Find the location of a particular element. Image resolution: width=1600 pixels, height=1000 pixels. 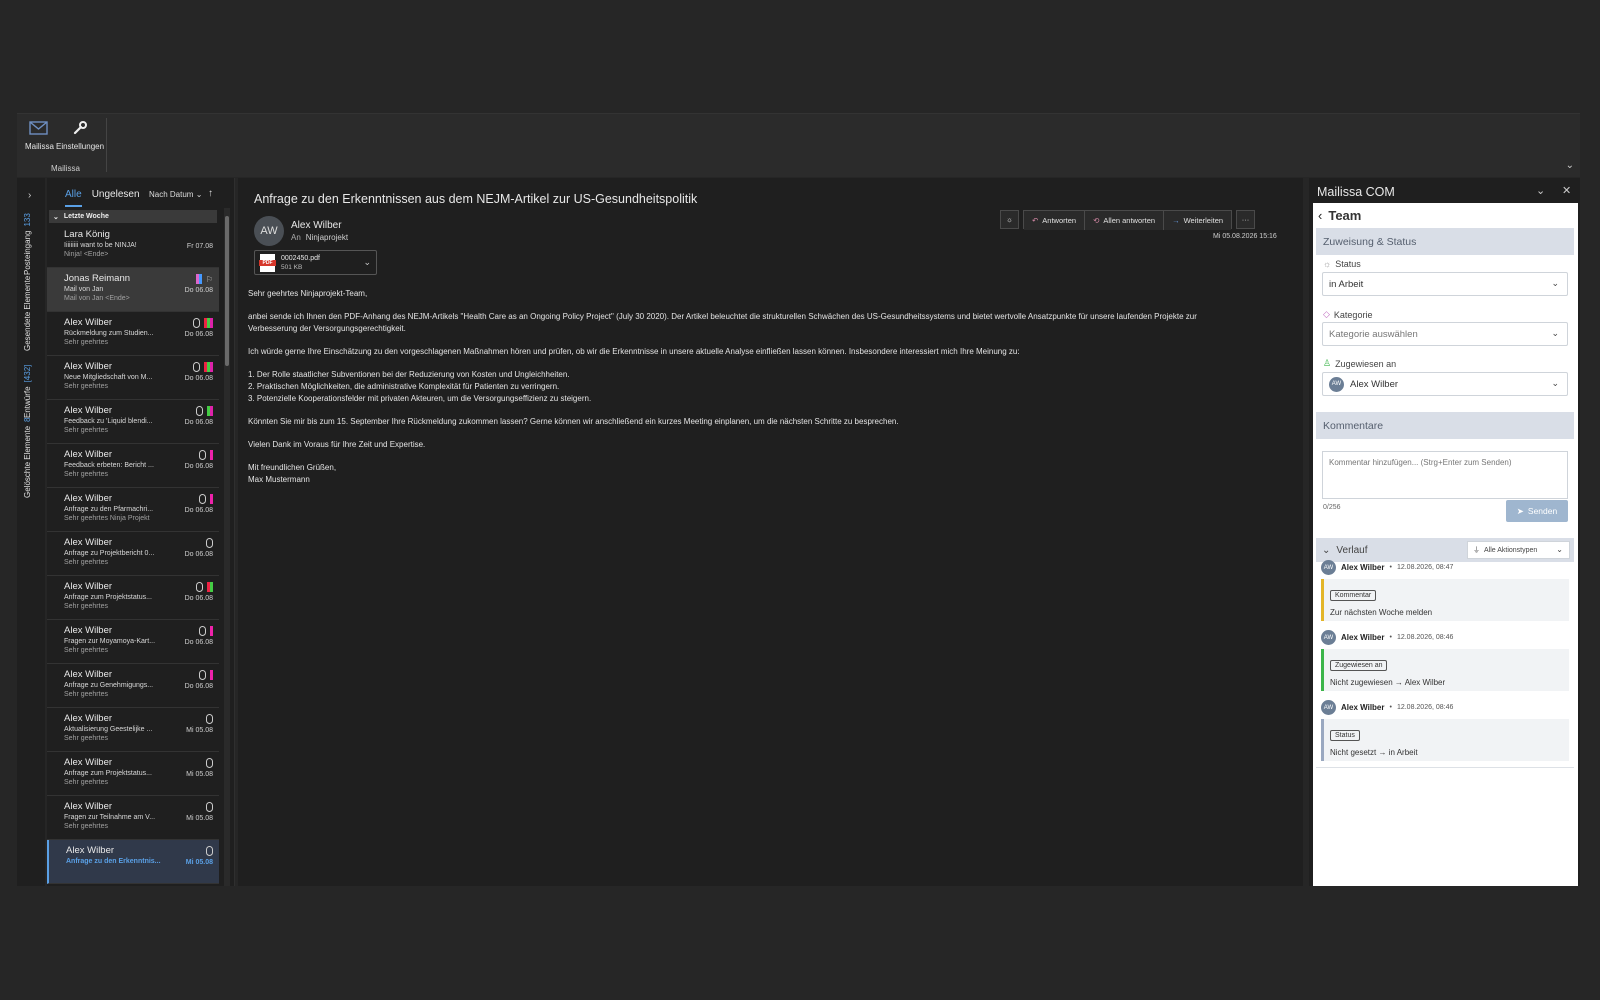

history-text: Zur nächsten Woche melden is located at coordinates (1381, 612).